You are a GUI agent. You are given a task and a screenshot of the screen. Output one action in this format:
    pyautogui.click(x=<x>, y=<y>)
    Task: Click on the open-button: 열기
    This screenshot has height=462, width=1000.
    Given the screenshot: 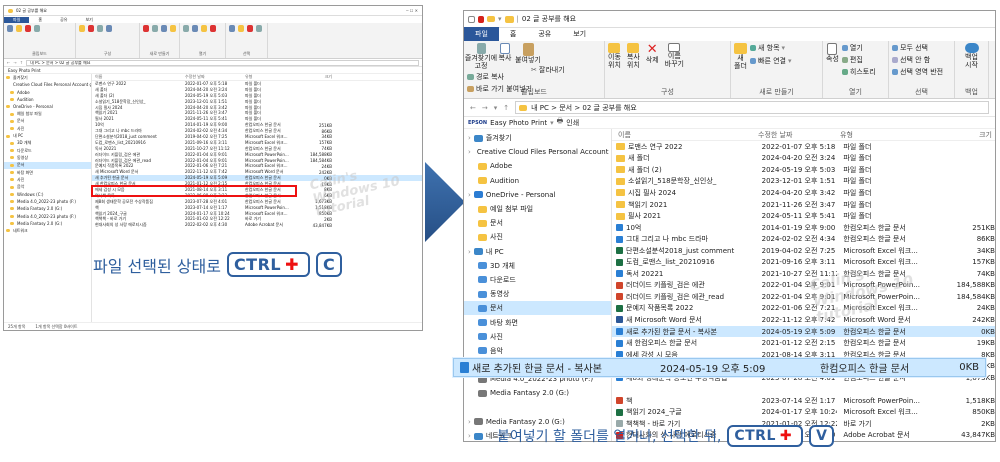 What is the action you would take?
    pyautogui.click(x=858, y=48)
    